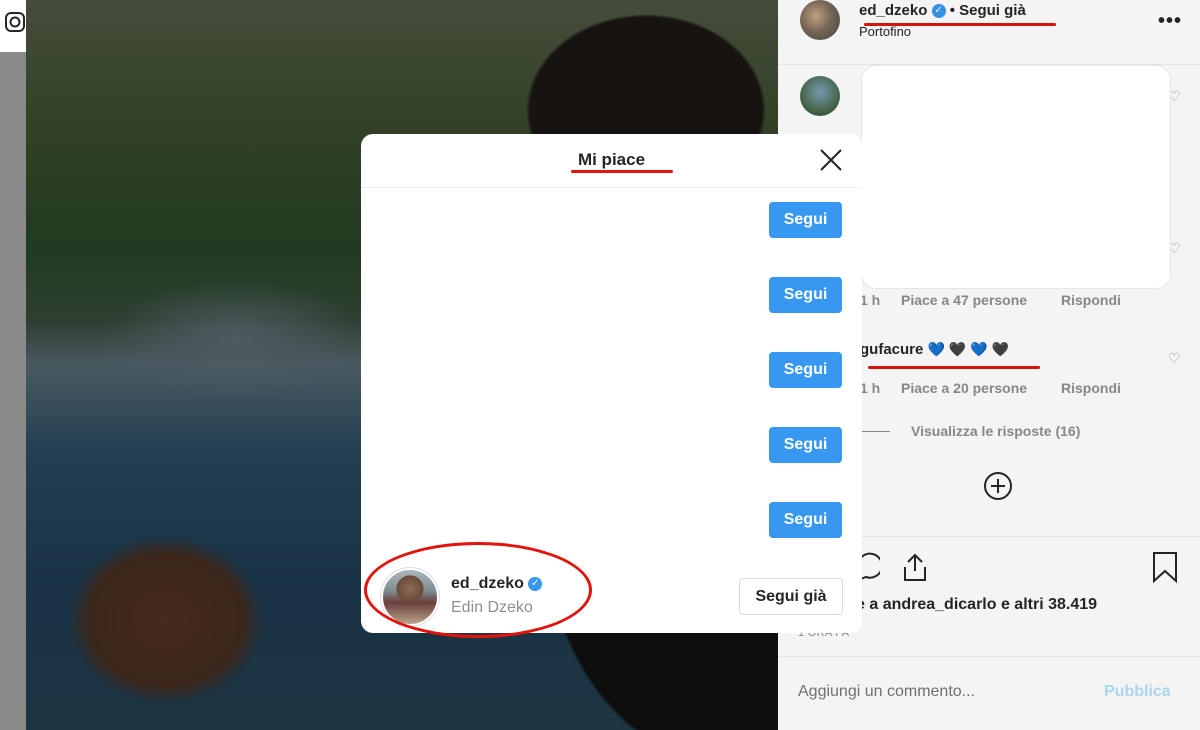  What do you see at coordinates (1016, 177) in the screenshot?
I see `redacted-area` at bounding box center [1016, 177].